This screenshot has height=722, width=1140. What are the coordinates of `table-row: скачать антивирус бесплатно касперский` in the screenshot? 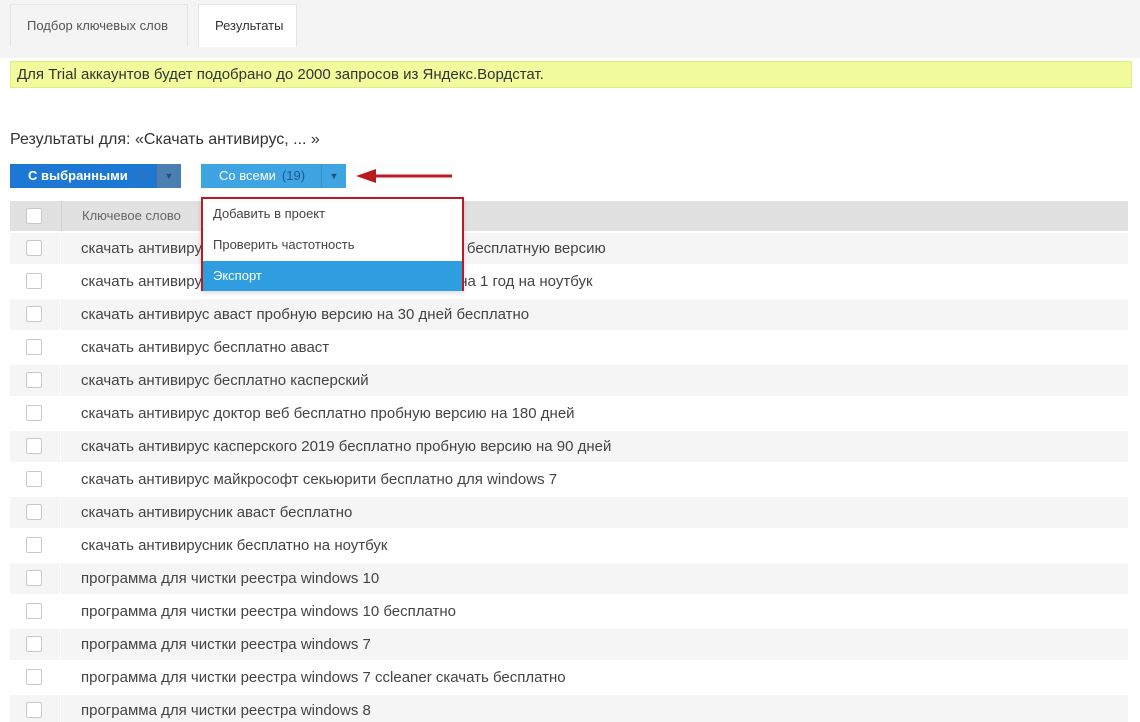 It's located at (569, 381).